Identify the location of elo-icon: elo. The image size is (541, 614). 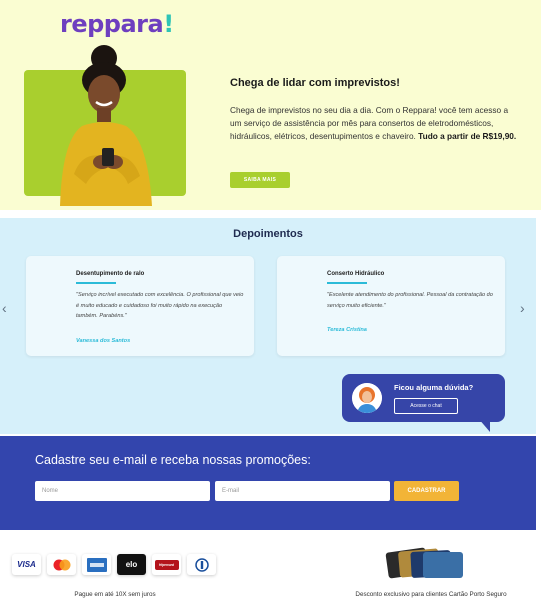
(131, 564).